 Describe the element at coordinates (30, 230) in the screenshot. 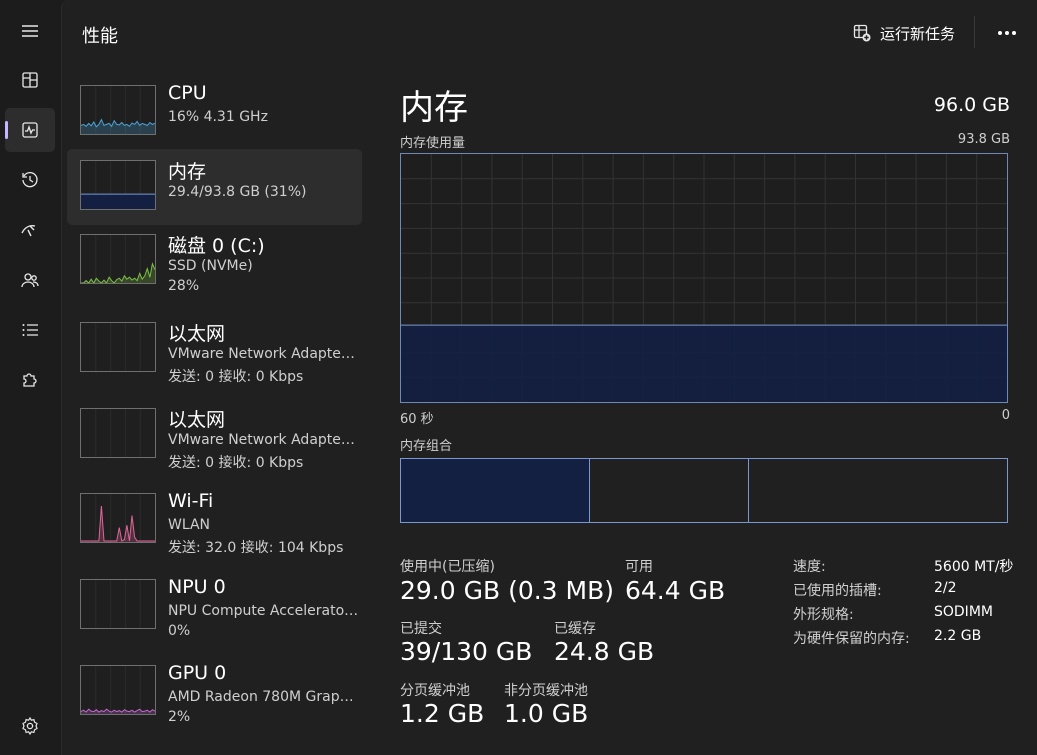

I see `nav-startup-apps` at that location.